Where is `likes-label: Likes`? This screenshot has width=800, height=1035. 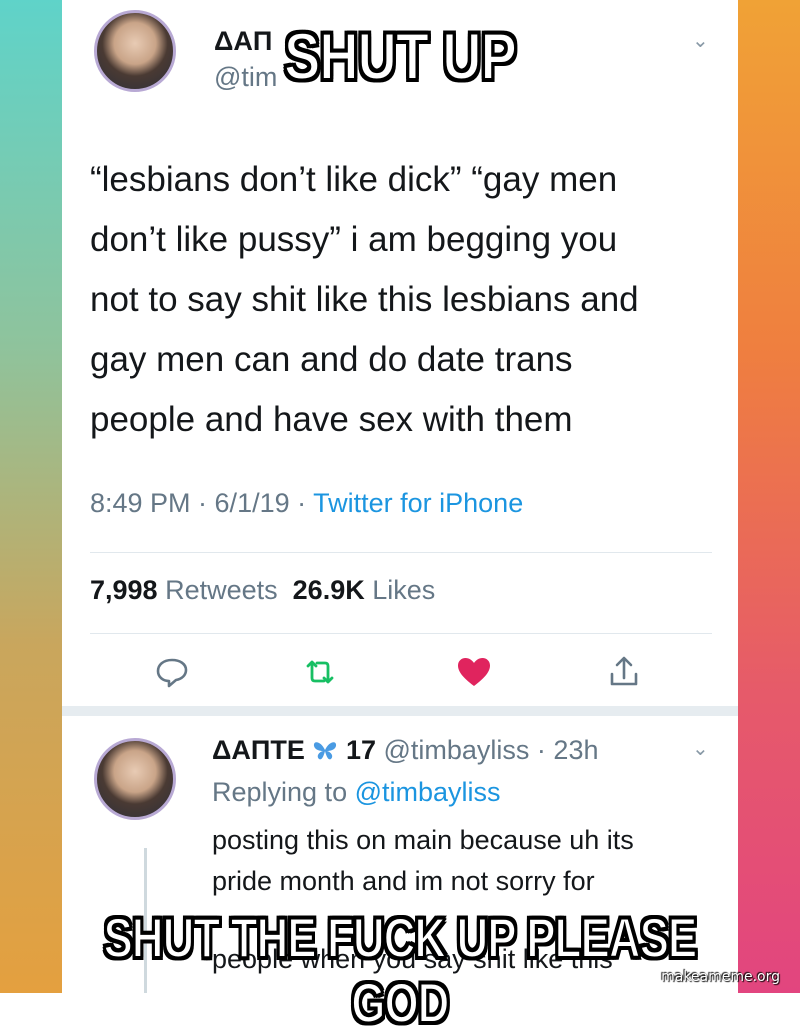 likes-label: Likes is located at coordinates (400, 590).